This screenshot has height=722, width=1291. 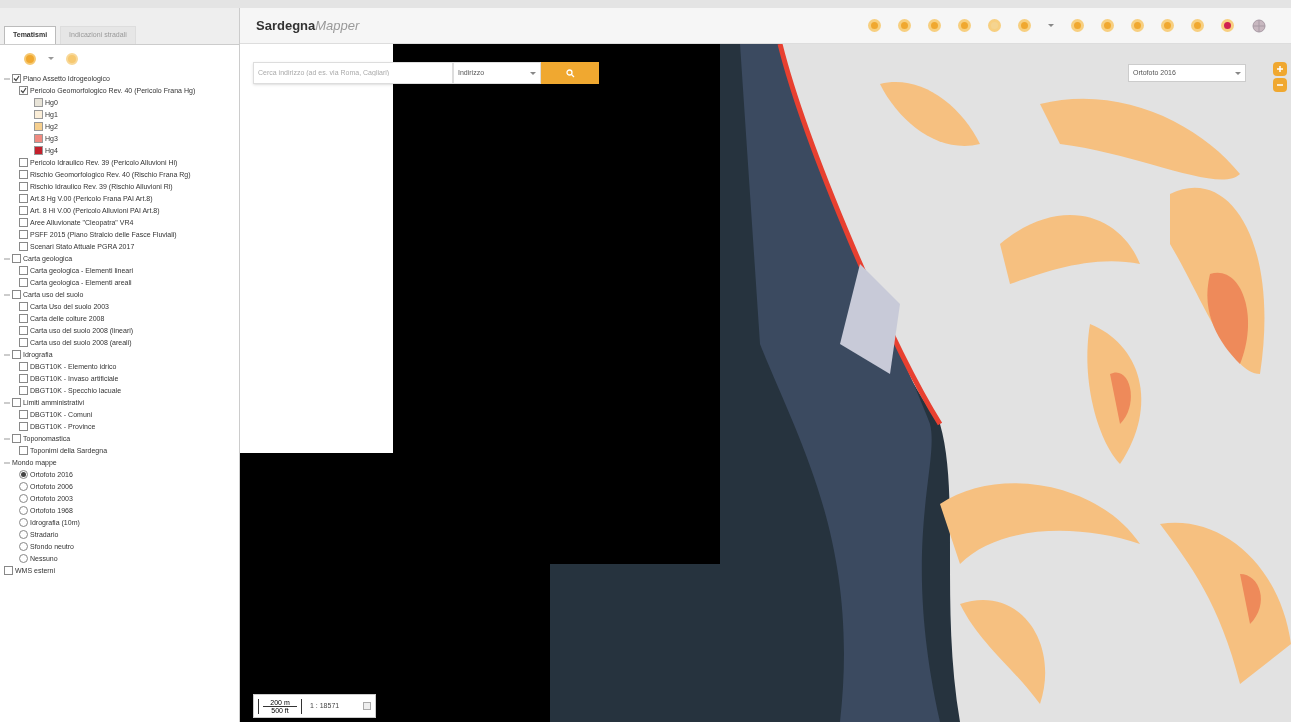 I want to click on minus-icon, so click(x=1280, y=85).